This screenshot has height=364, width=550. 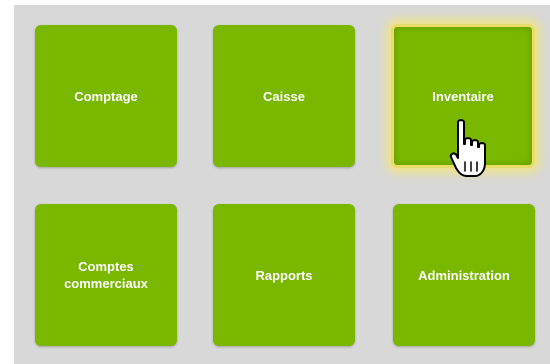 I want to click on tile-caisse: Caisse, so click(x=284, y=96).